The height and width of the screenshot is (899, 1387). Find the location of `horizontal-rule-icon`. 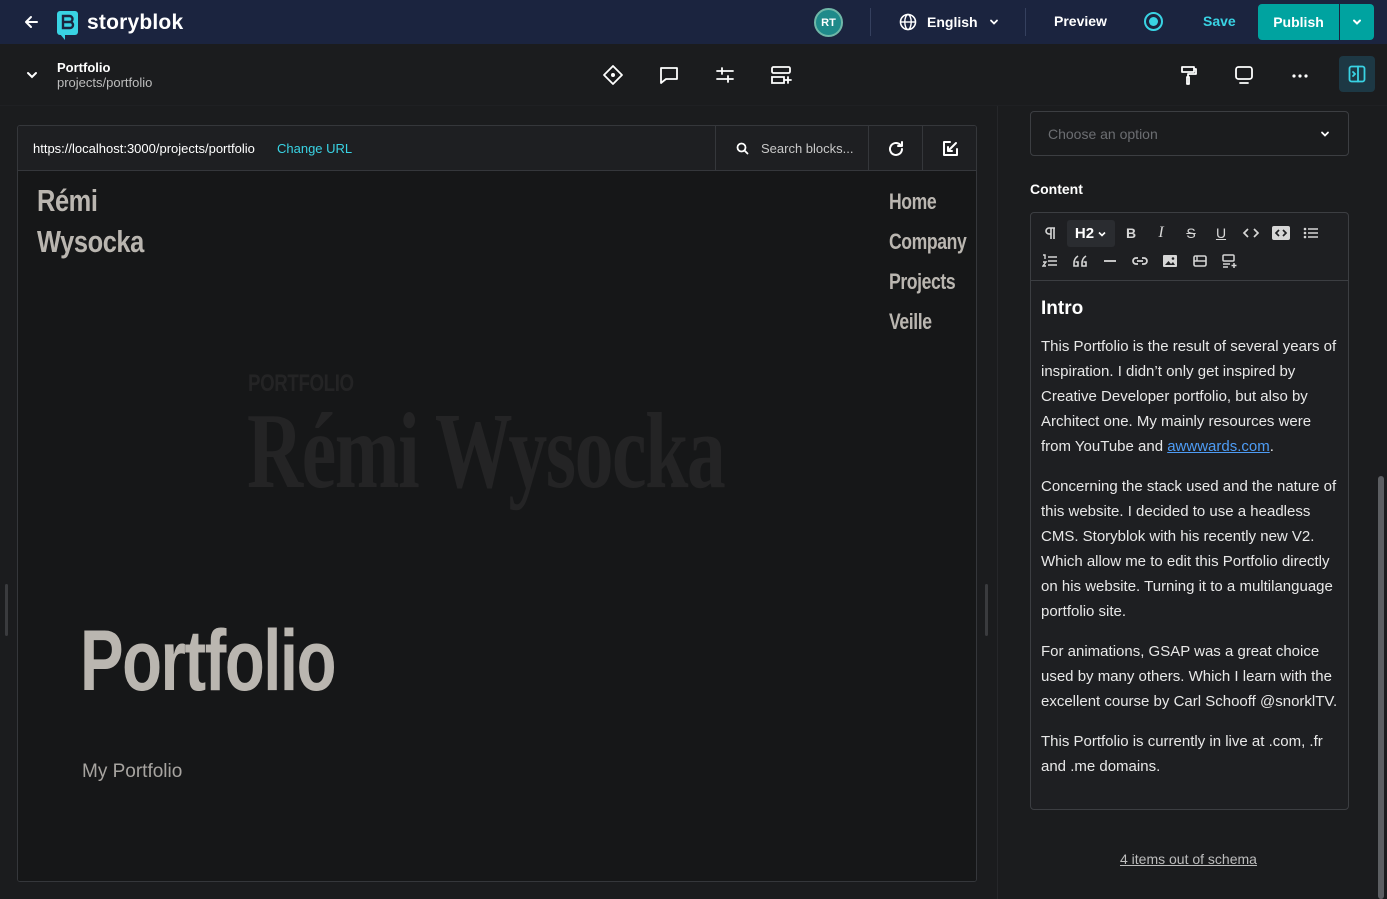

horizontal-rule-icon is located at coordinates (1110, 261).